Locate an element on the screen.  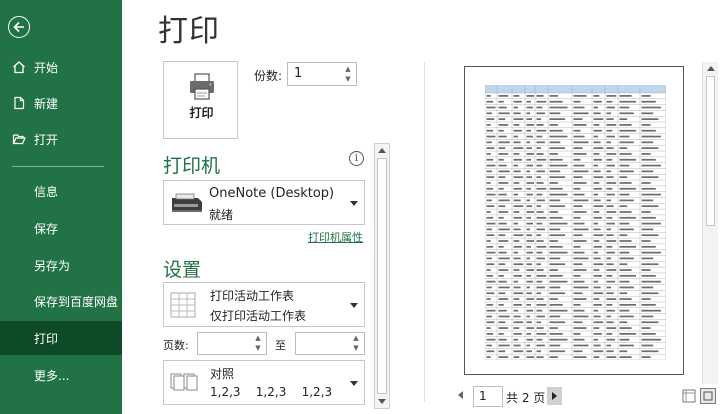
zoom-to-page-icon is located at coordinates (708, 396).